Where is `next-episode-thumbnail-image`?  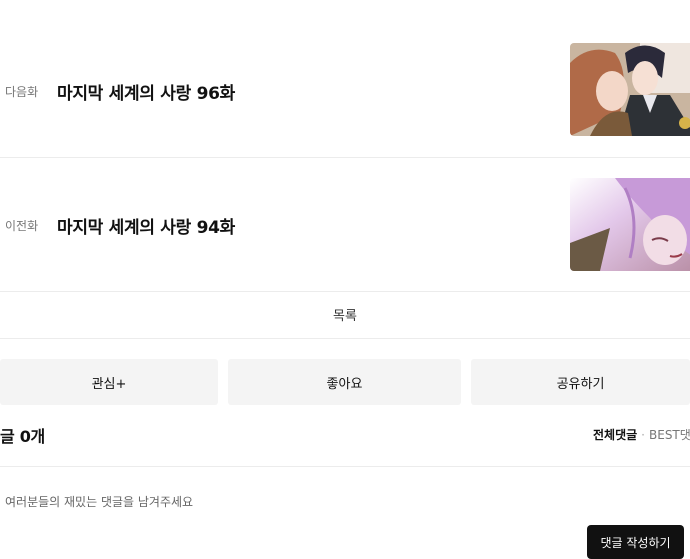
next-episode-thumbnail-image is located at coordinates (630, 89).